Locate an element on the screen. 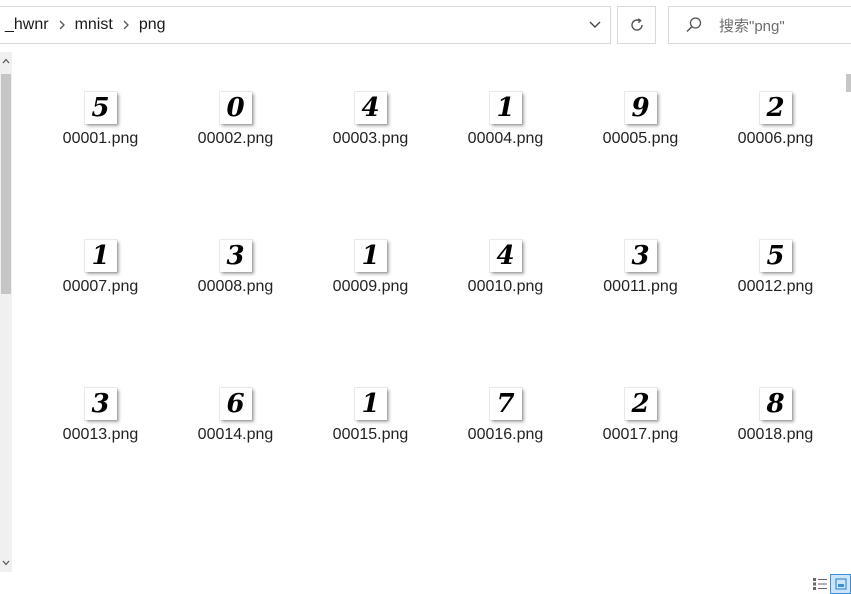 This screenshot has width=851, height=594. file-name: 00009.png is located at coordinates (371, 287).